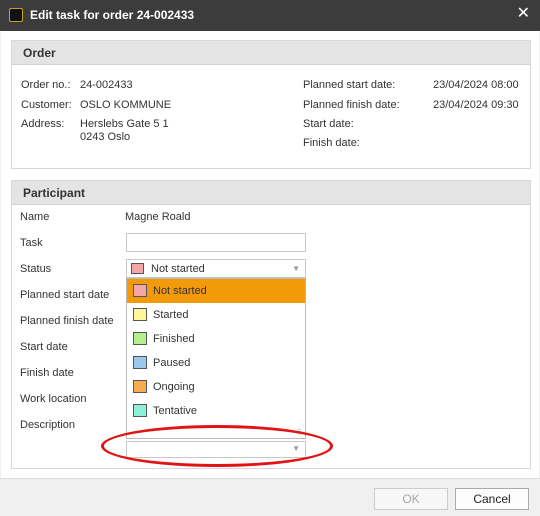 The image size is (540, 516). Describe the element at coordinates (411, 499) in the screenshot. I see `ok-button: OK` at that location.